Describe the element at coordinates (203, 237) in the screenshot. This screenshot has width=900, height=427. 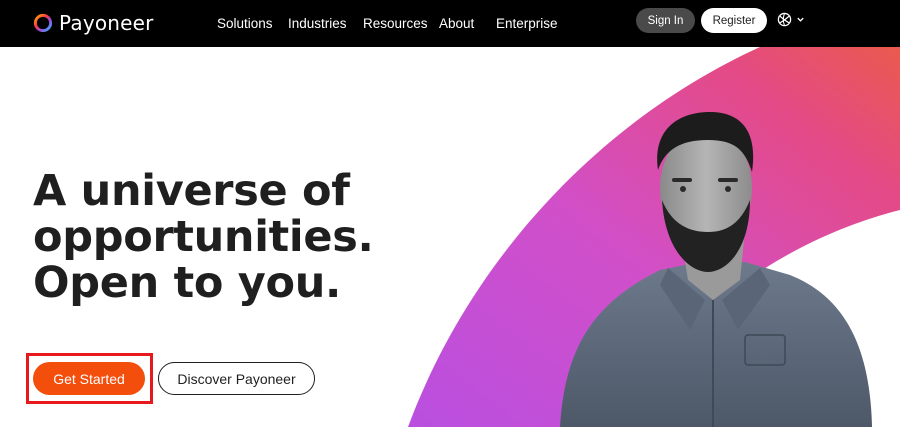
I see `headline-line-2: opportunities.` at that location.